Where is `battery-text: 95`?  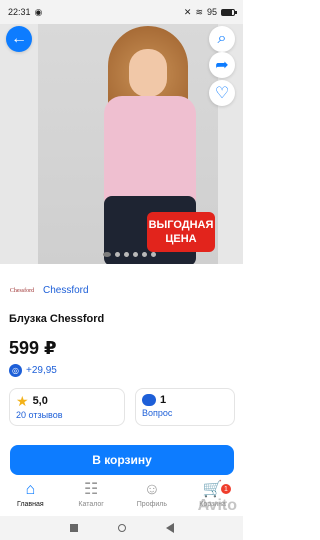
battery-text: 95 is located at coordinates (211, 12).